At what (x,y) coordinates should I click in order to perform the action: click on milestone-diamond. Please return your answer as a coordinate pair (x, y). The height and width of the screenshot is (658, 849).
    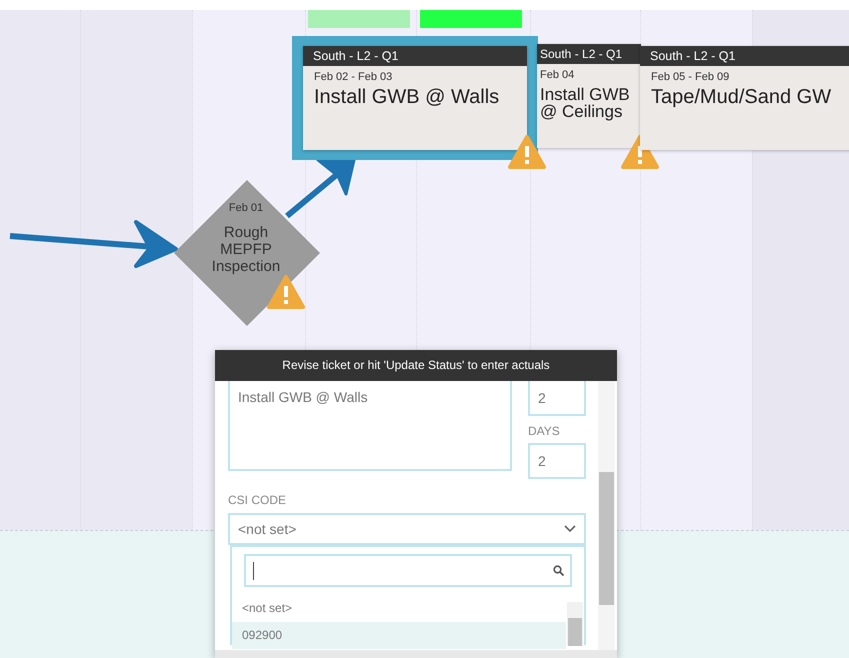
    Looking at the image, I should click on (247, 253).